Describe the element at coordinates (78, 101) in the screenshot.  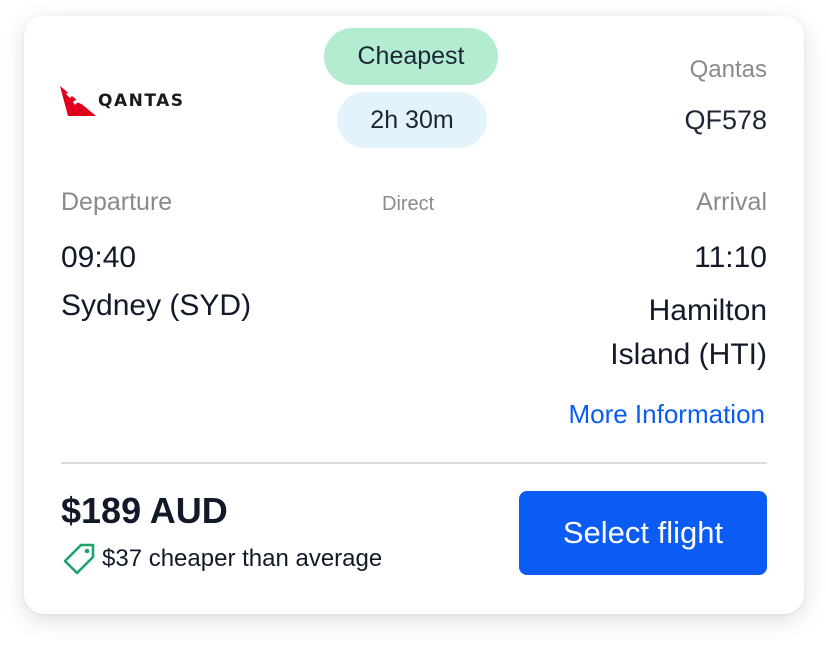
I see `kangaroo-tail-icon` at that location.